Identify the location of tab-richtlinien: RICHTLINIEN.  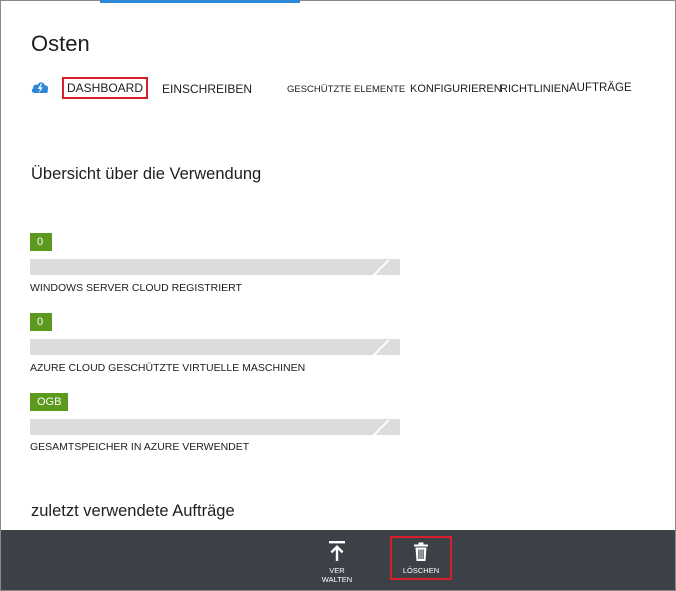
(534, 89).